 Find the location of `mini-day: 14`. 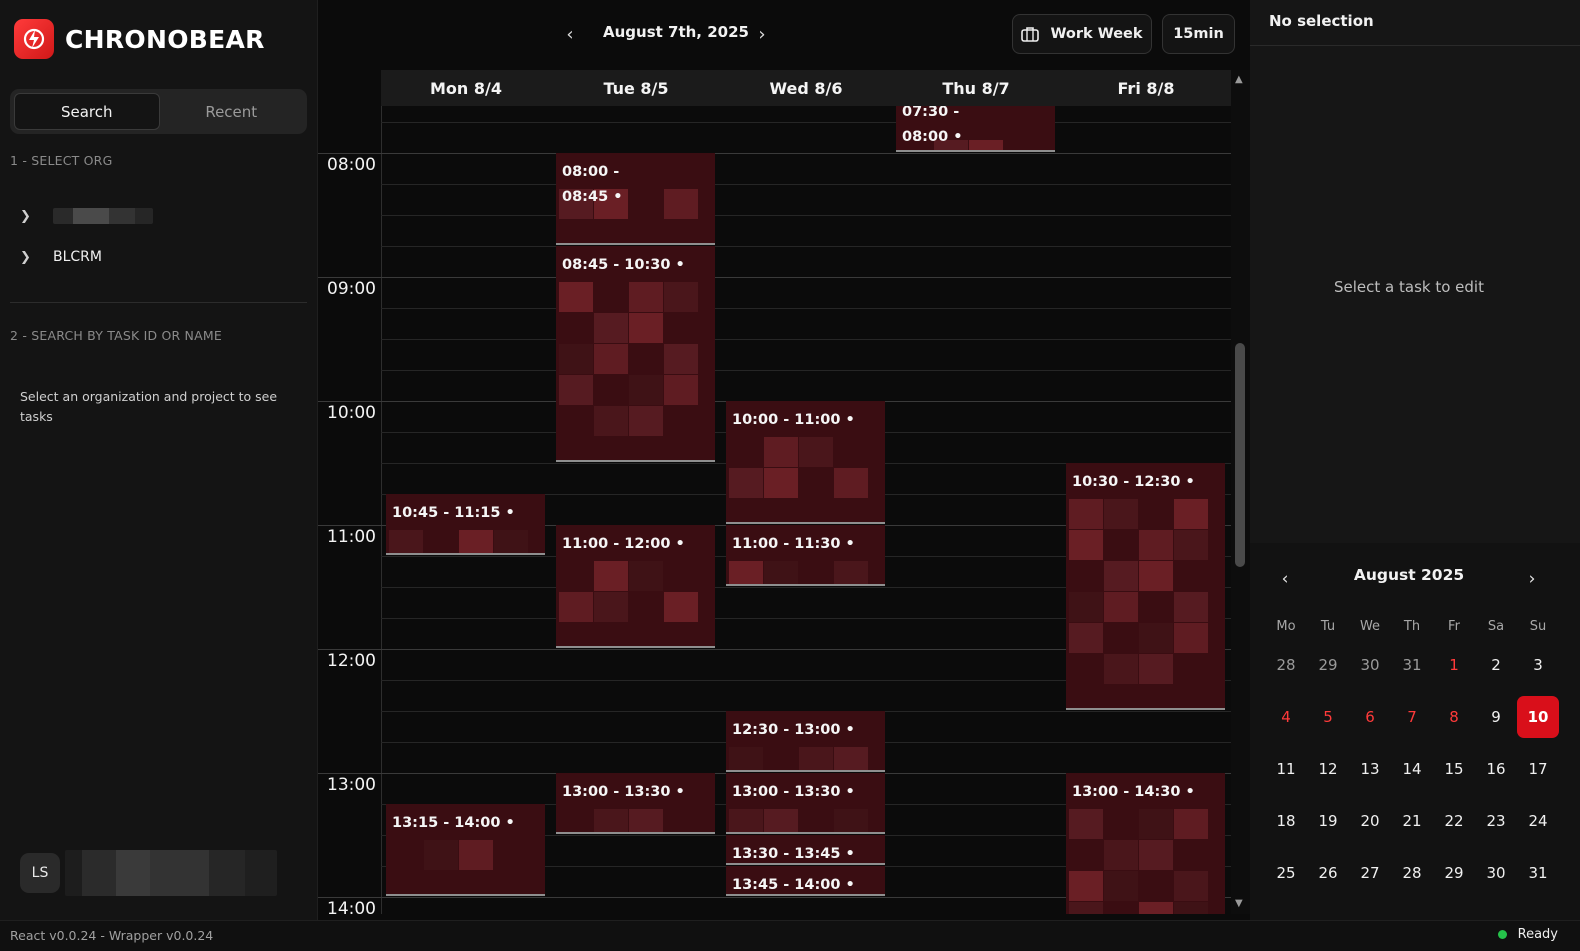

mini-day: 14 is located at coordinates (1412, 769).